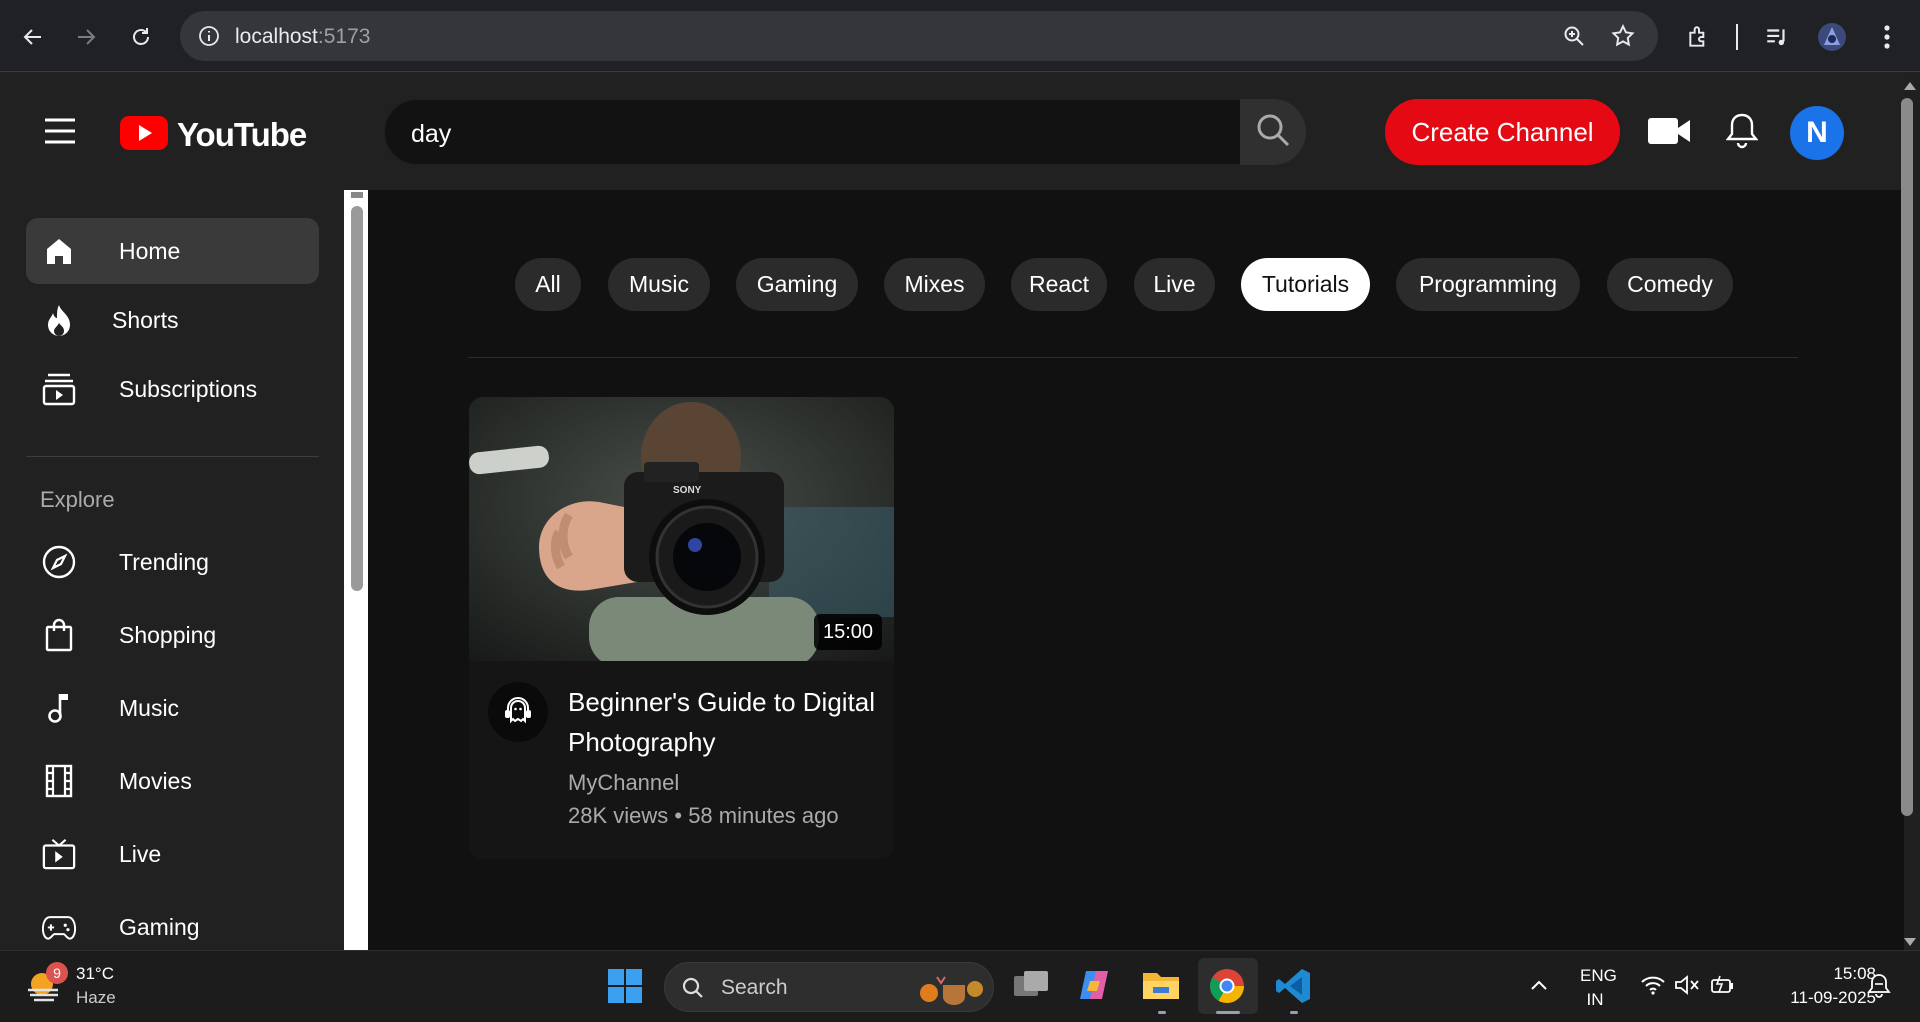 The width and height of the screenshot is (1920, 1022). What do you see at coordinates (59, 251) in the screenshot?
I see `home-icon` at bounding box center [59, 251].